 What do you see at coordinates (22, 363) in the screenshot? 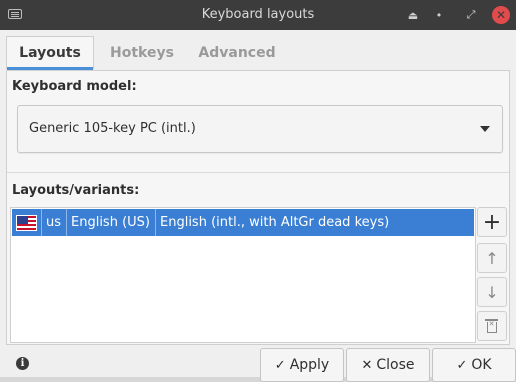
I see `info-icon: i` at bounding box center [22, 363].